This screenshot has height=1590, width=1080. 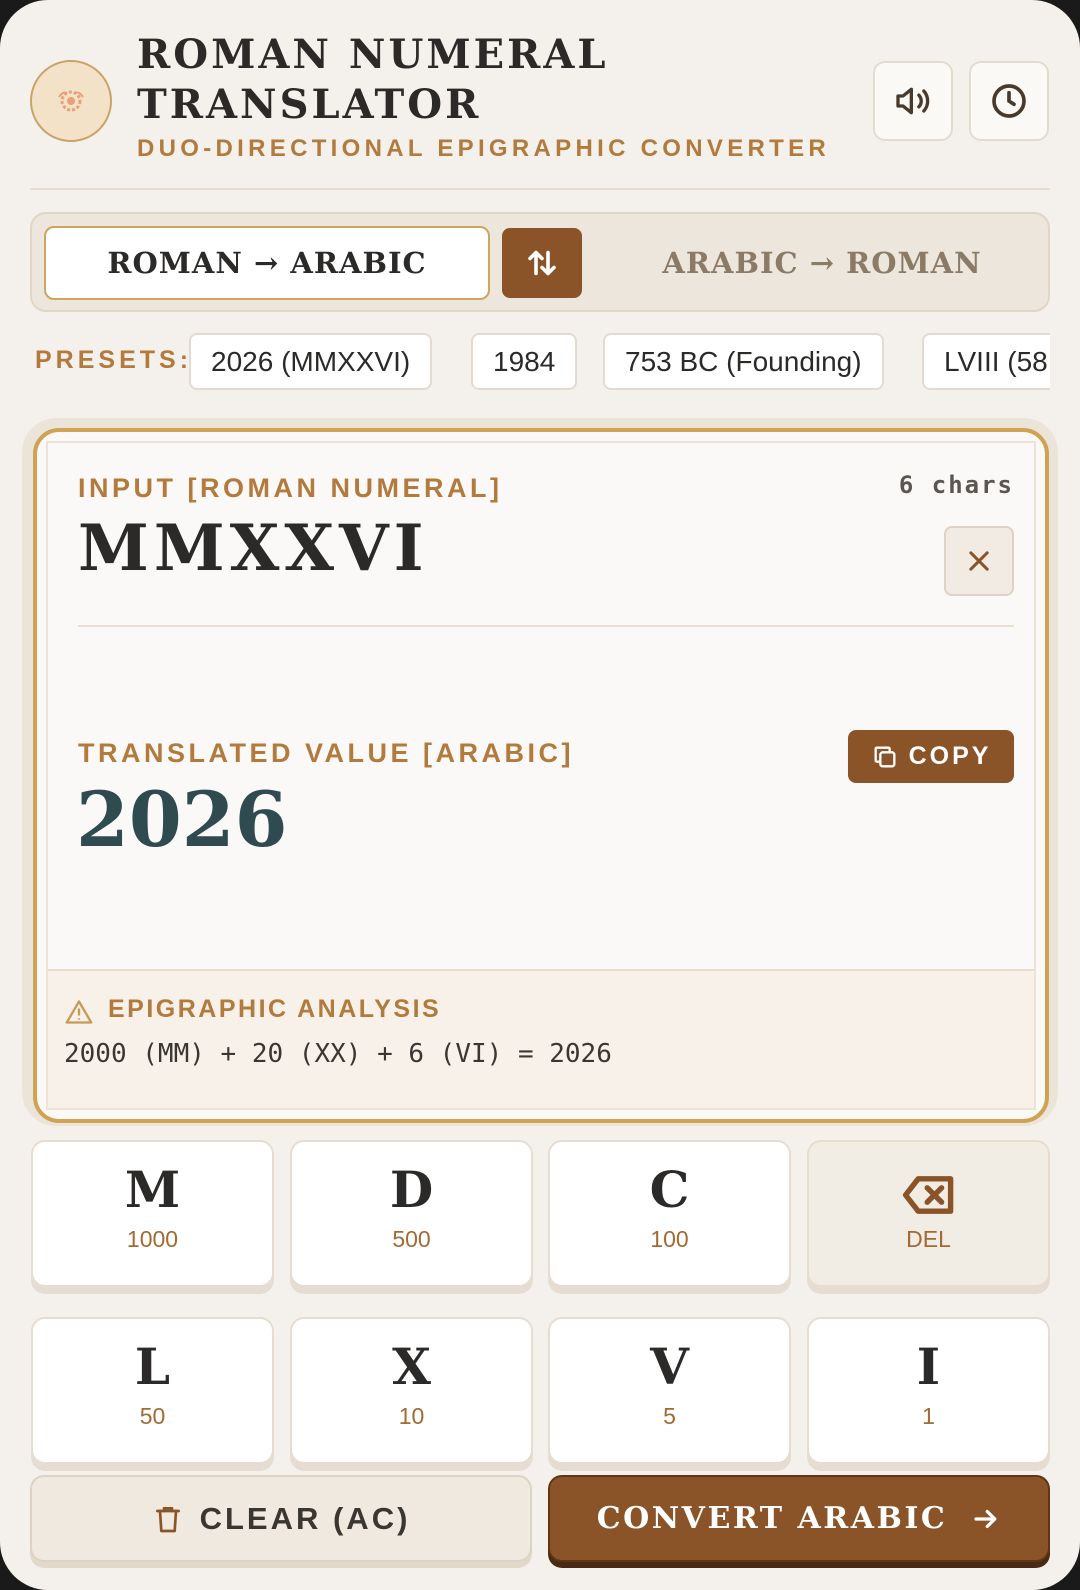 I want to click on key-glyph: V, so click(x=669, y=1366).